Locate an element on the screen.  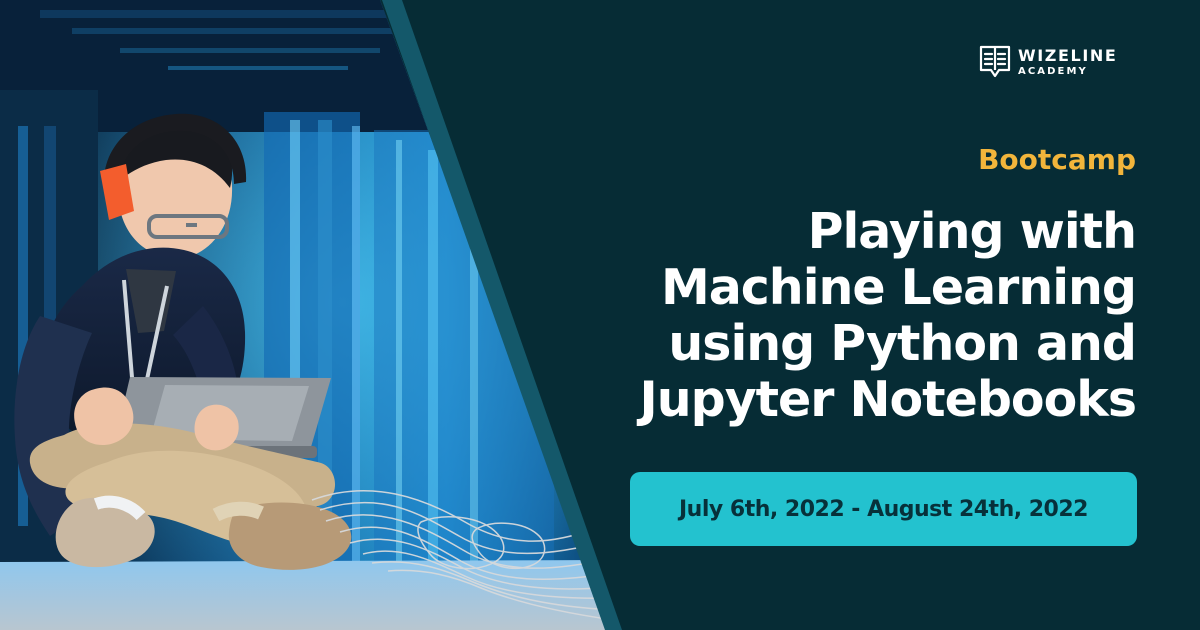
book-chat-icon is located at coordinates (995, 61).